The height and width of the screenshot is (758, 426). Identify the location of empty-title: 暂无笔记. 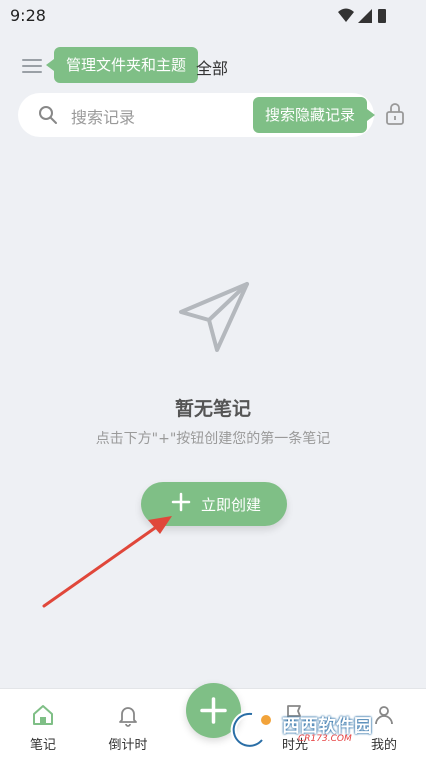
(212, 409).